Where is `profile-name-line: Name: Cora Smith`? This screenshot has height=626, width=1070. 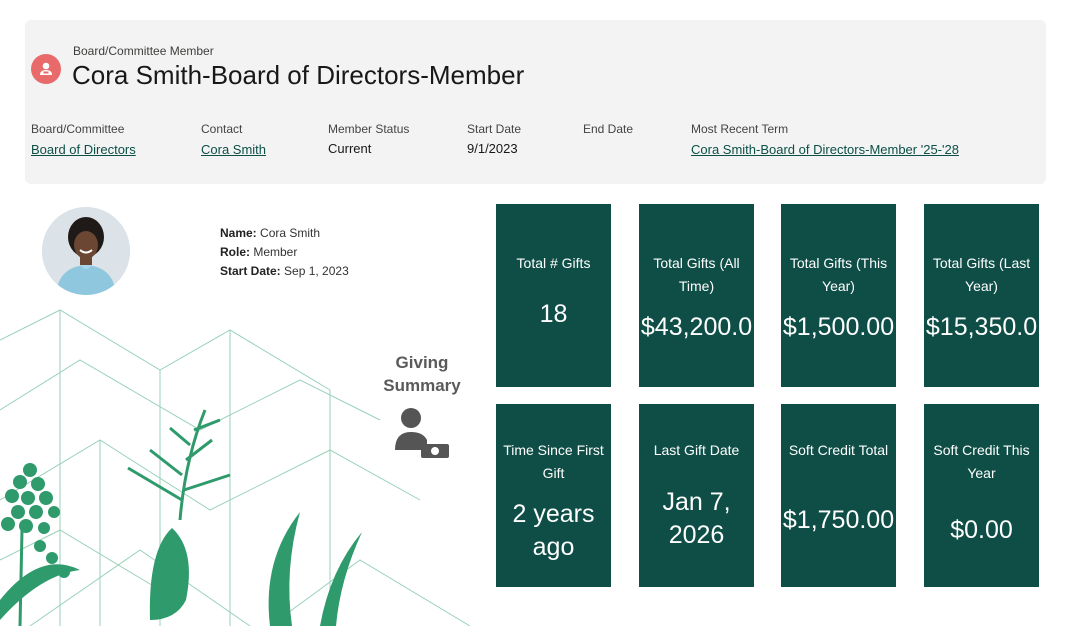 profile-name-line: Name: Cora Smith is located at coordinates (284, 233).